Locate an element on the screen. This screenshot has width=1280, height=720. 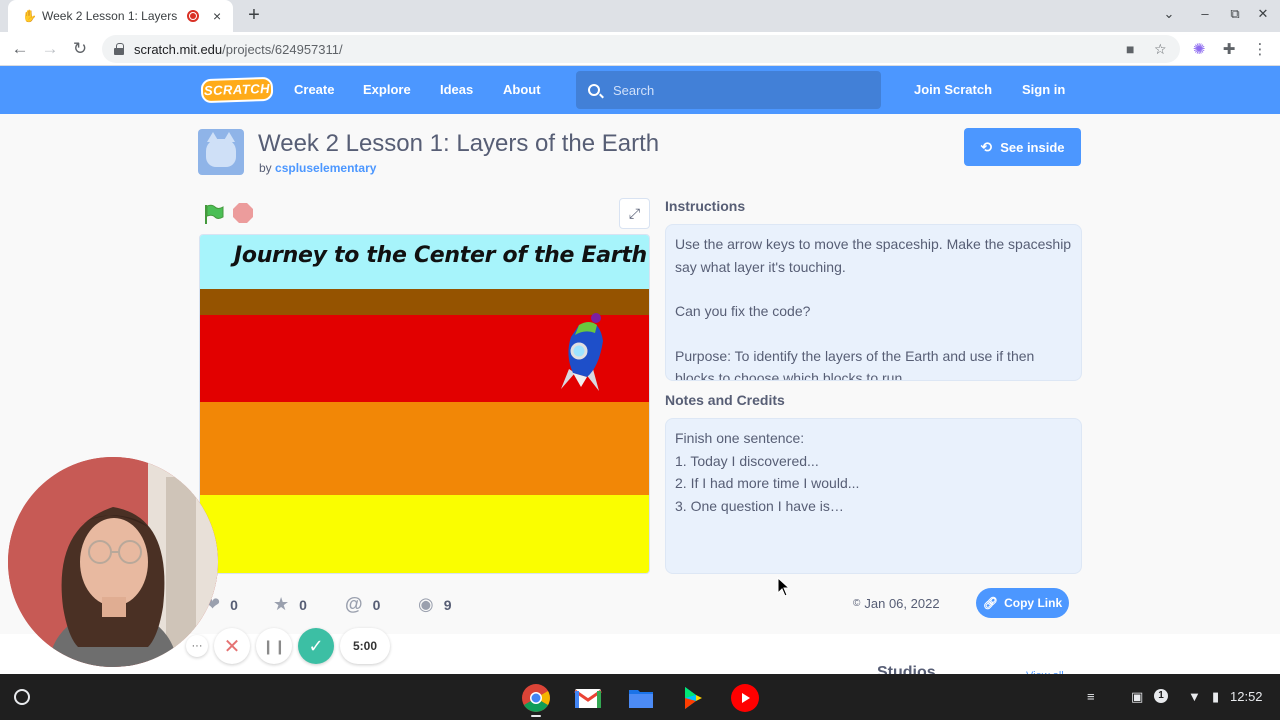
notification-count-badge: 1 is located at coordinates (1161, 696).